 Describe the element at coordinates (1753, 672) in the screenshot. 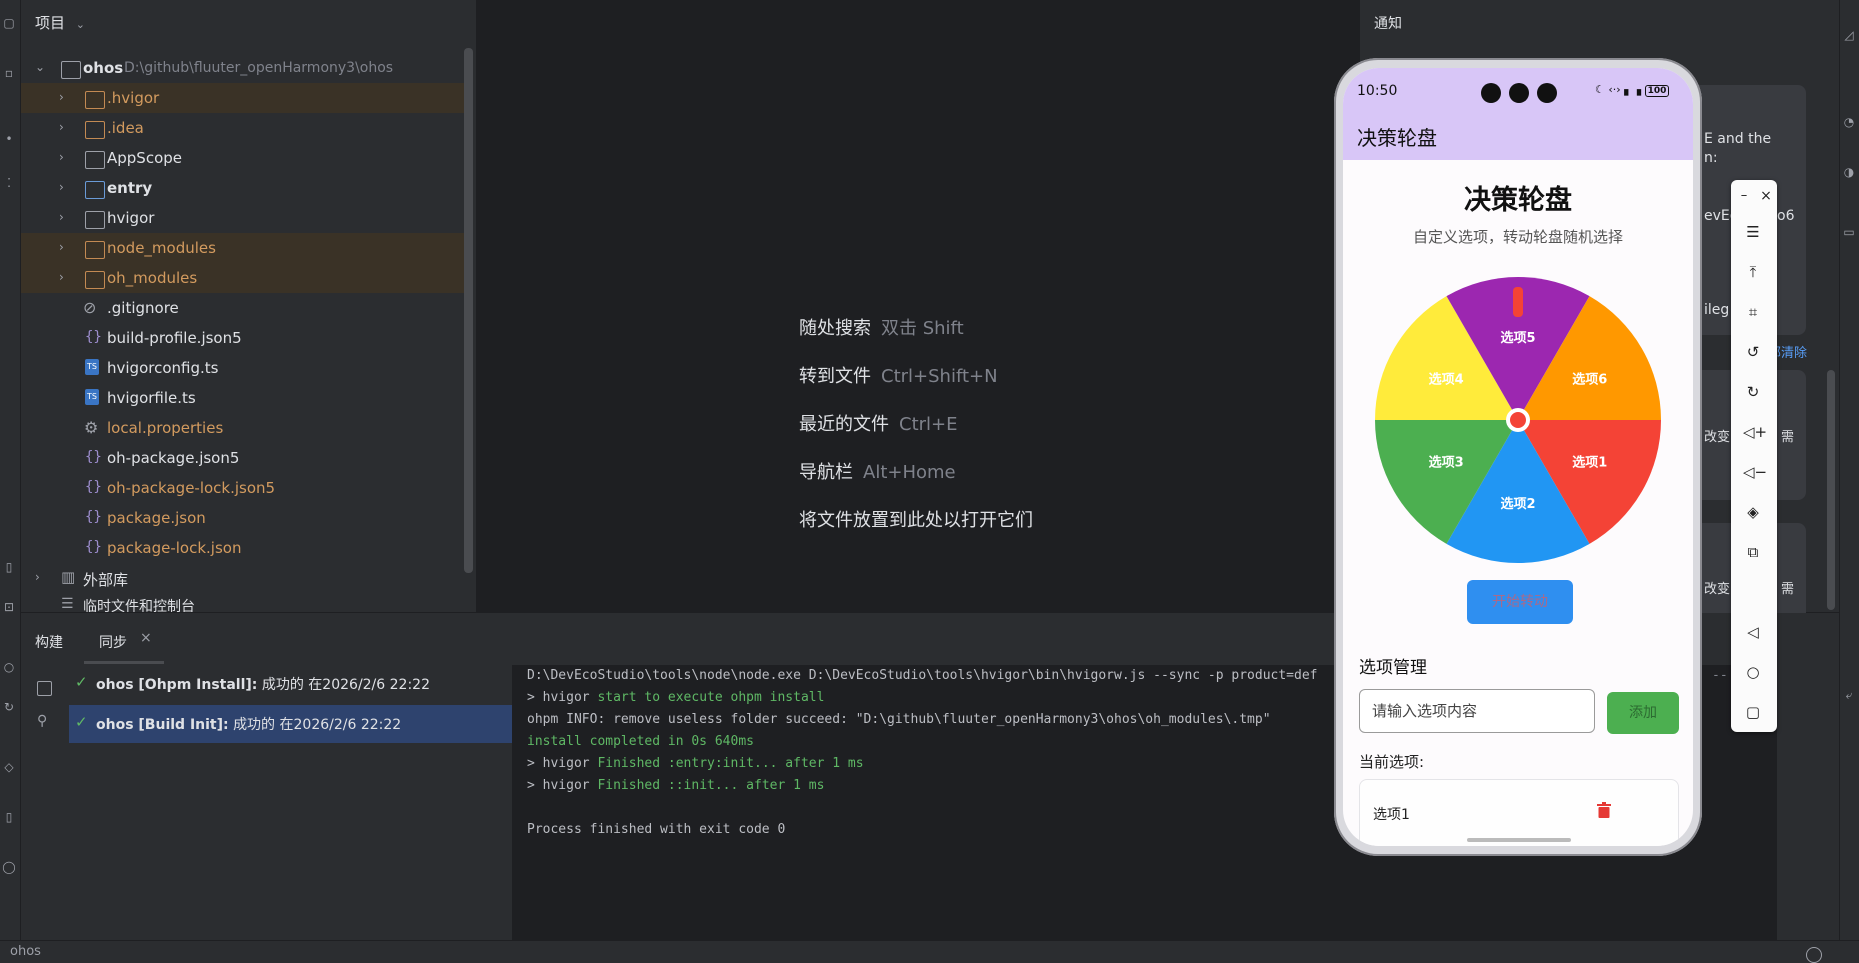

I see `home-icon: ○` at that location.